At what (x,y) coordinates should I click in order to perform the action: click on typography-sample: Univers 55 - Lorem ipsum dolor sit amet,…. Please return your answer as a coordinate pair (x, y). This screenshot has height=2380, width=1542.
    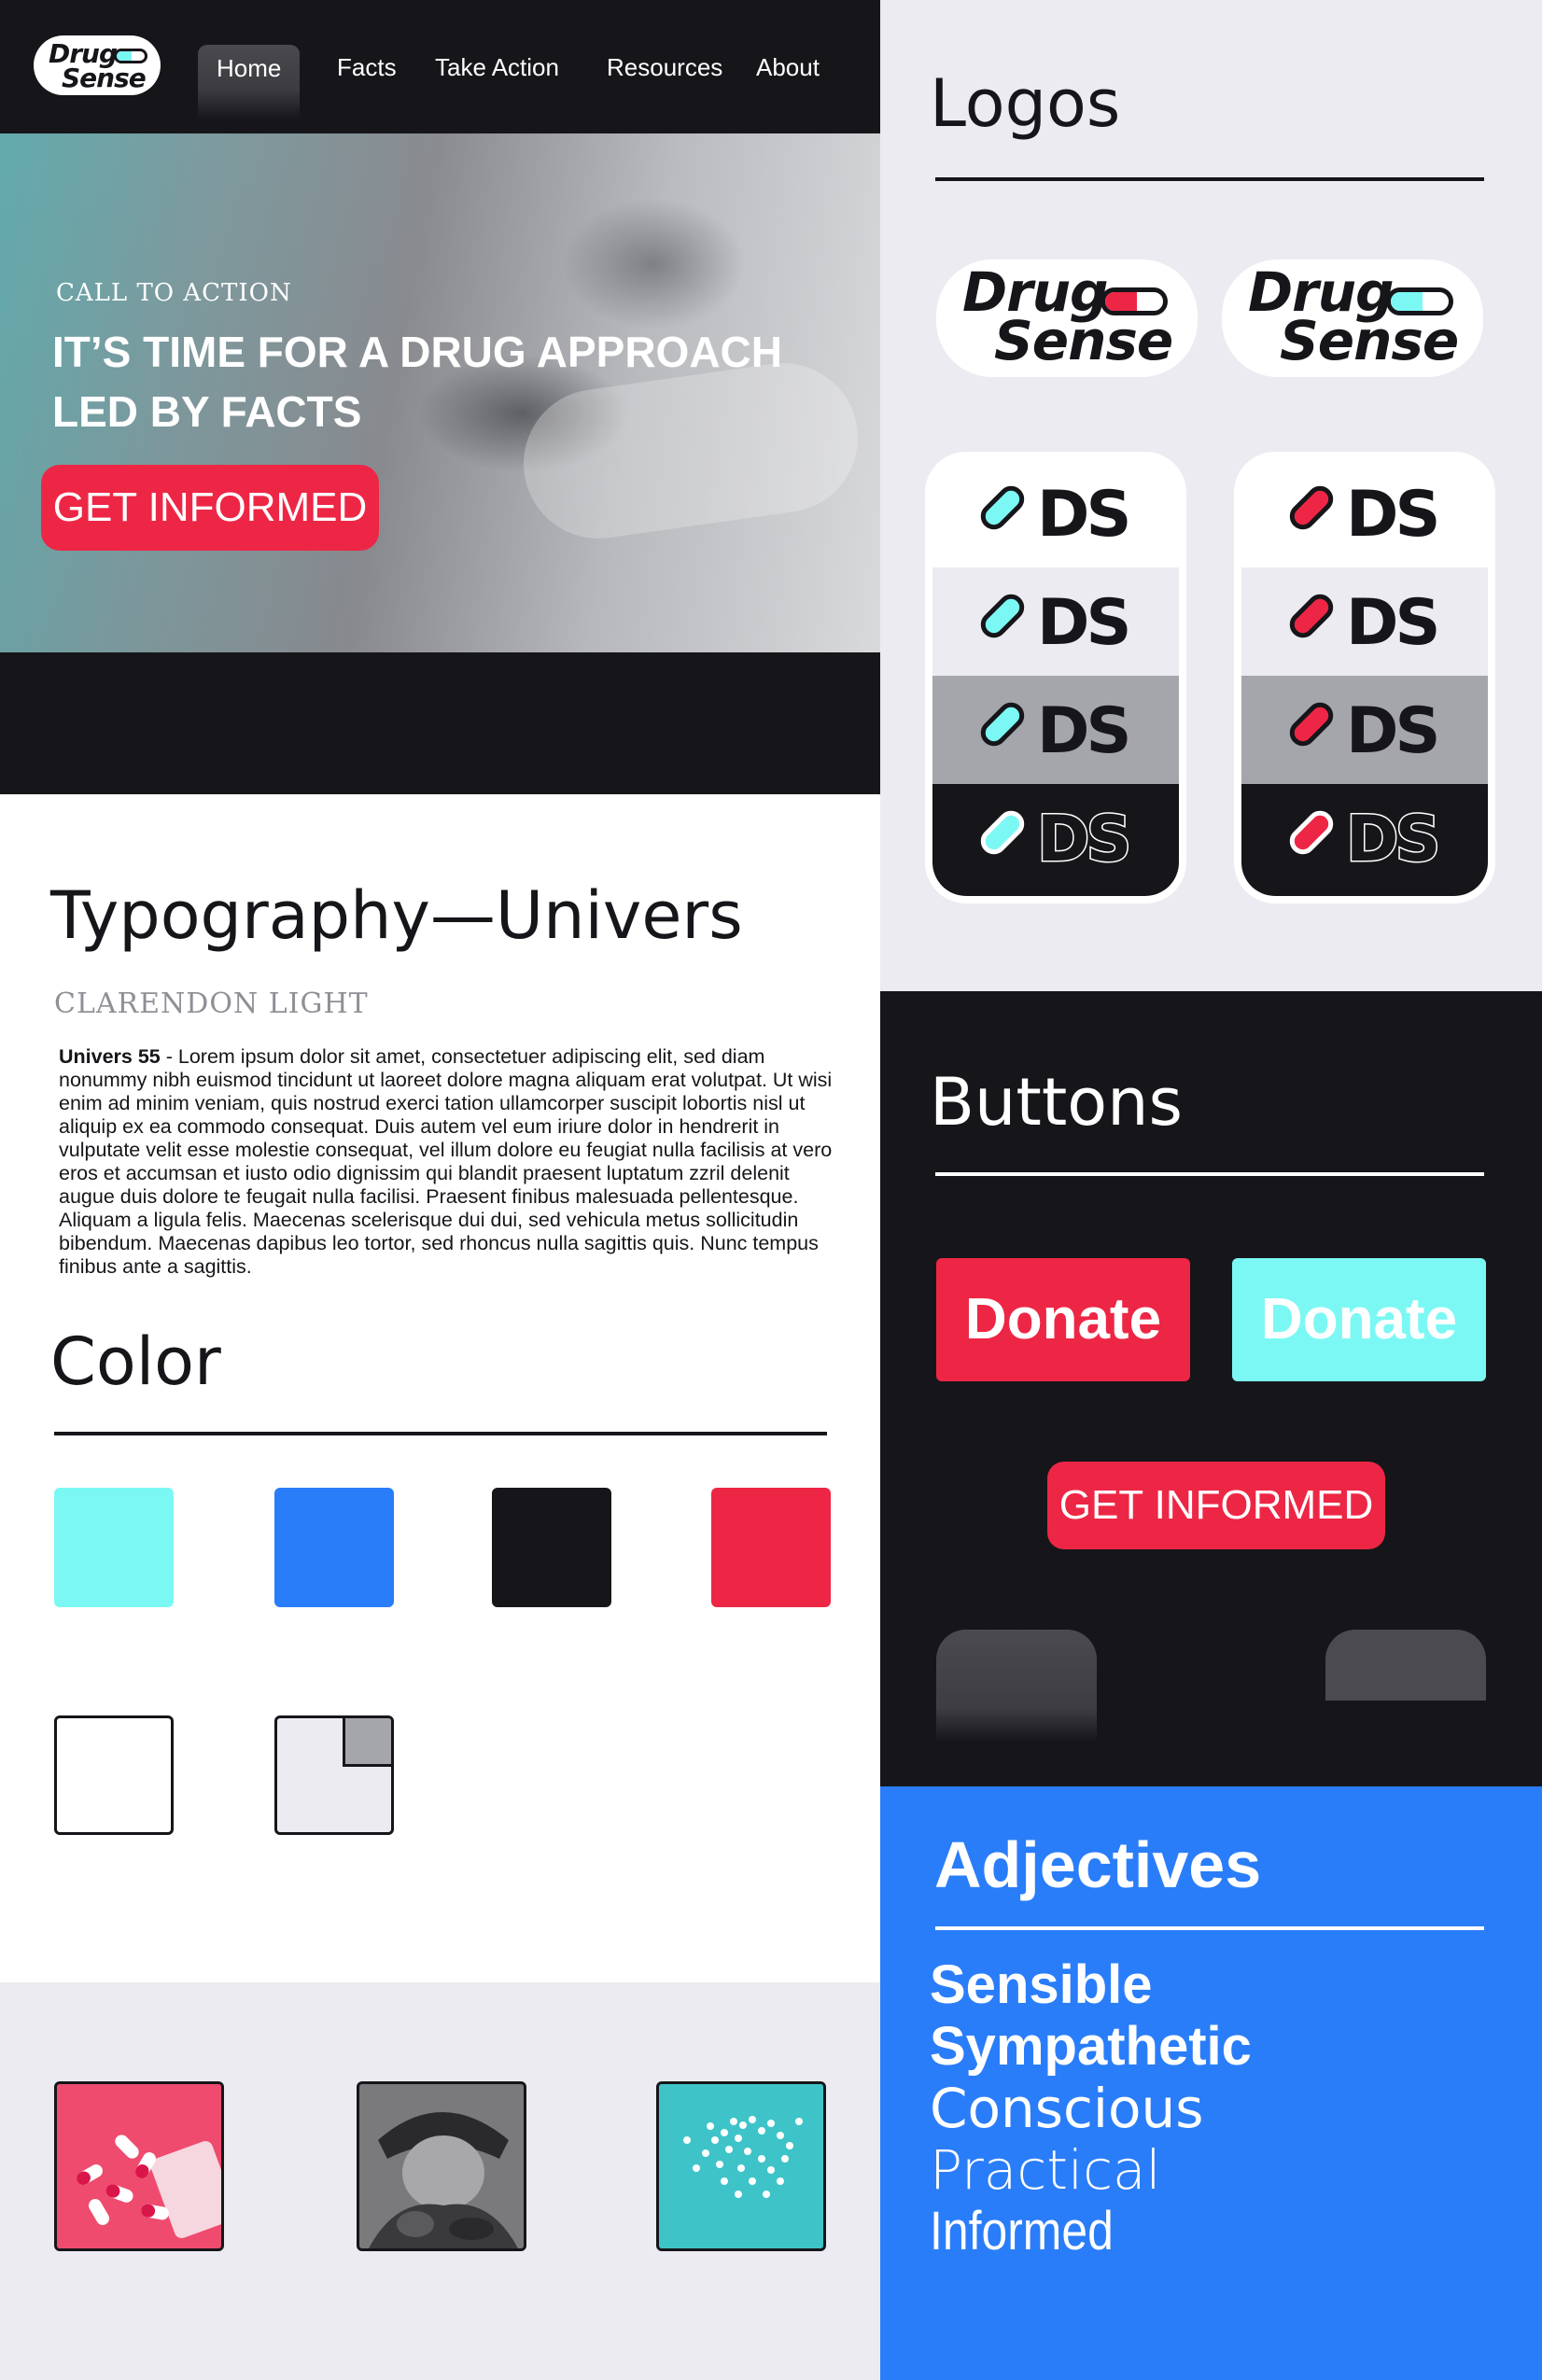
    Looking at the image, I should click on (446, 1162).